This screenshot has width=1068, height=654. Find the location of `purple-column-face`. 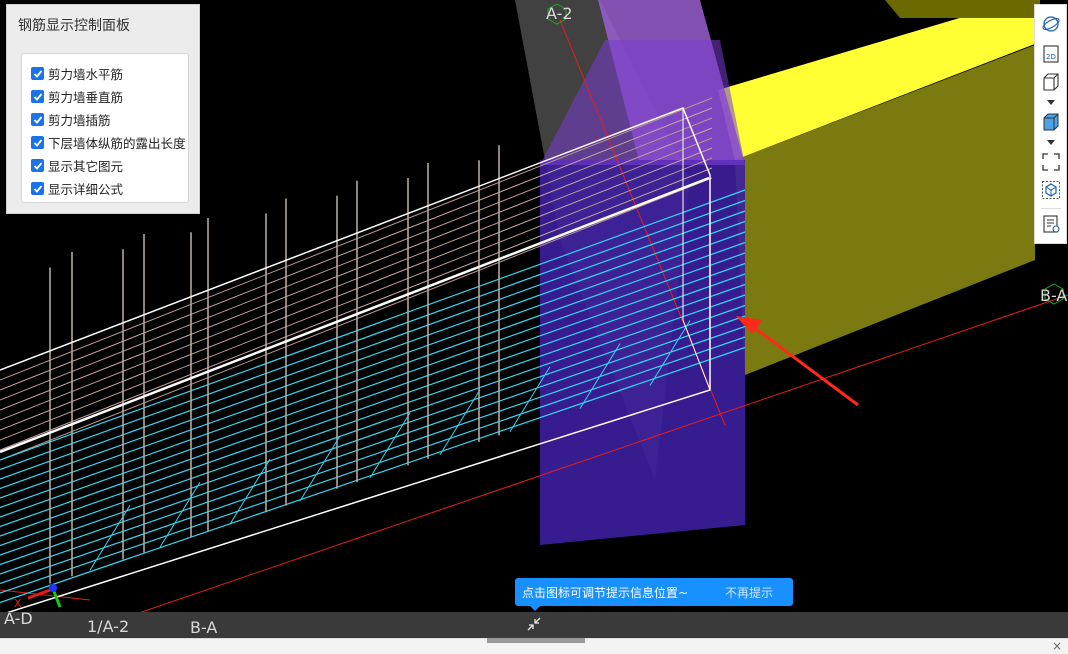

purple-column-face is located at coordinates (642, 352).